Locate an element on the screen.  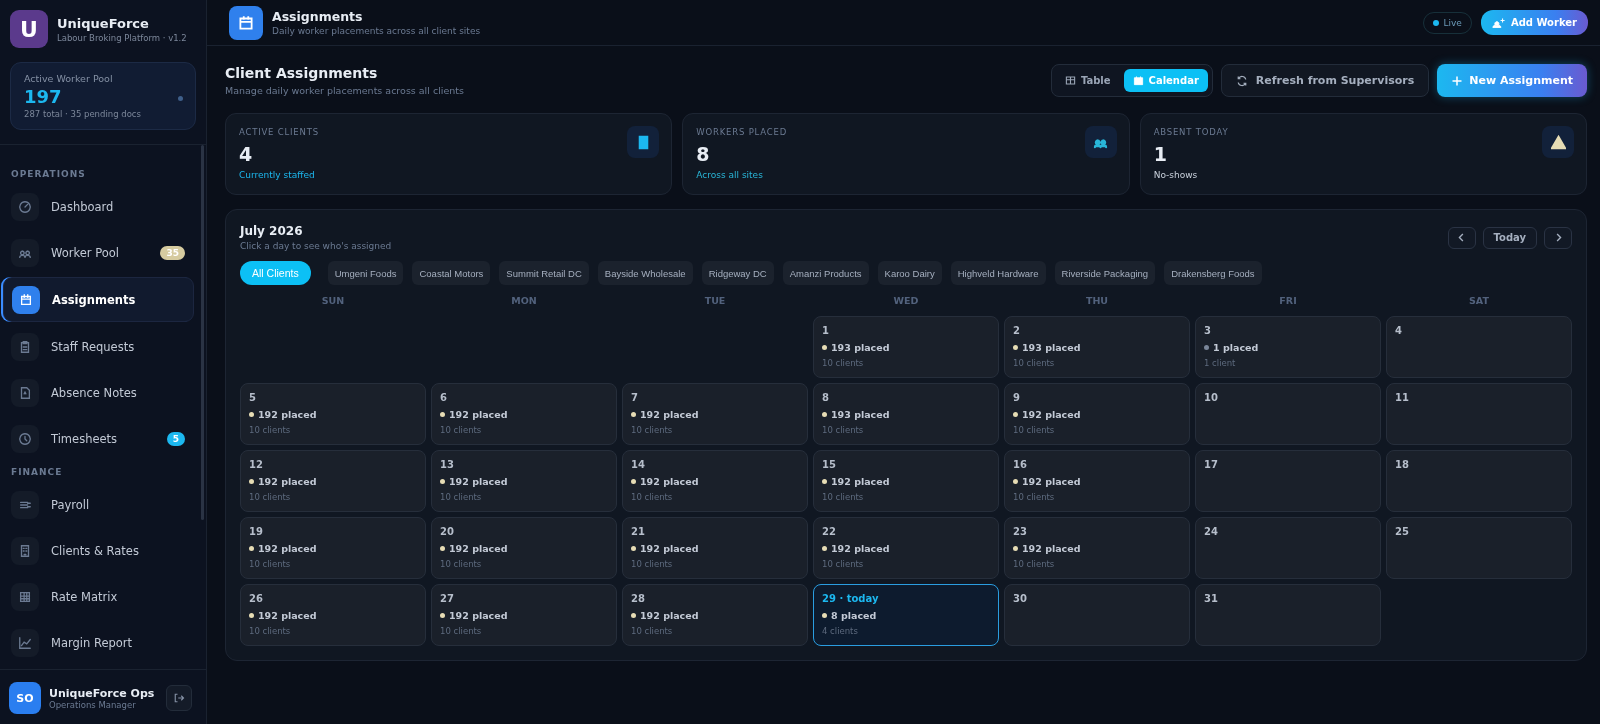
day-number: 30 is located at coordinates (1020, 598).